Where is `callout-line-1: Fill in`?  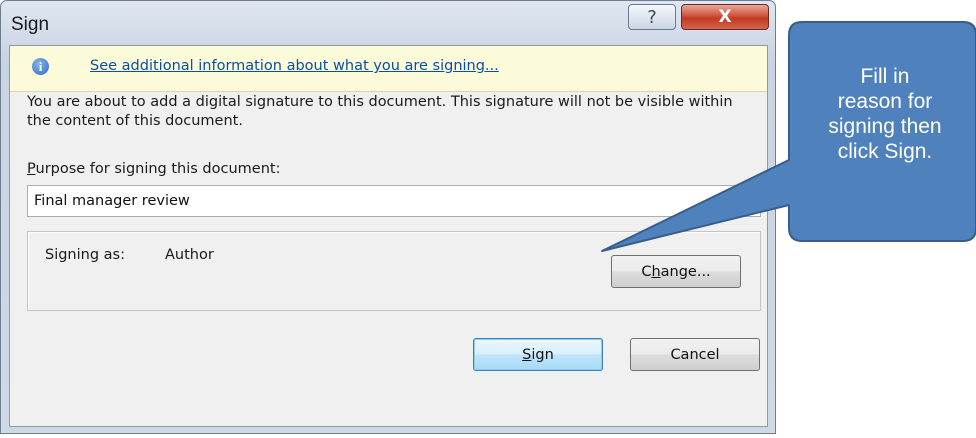
callout-line-1: Fill in is located at coordinates (885, 76).